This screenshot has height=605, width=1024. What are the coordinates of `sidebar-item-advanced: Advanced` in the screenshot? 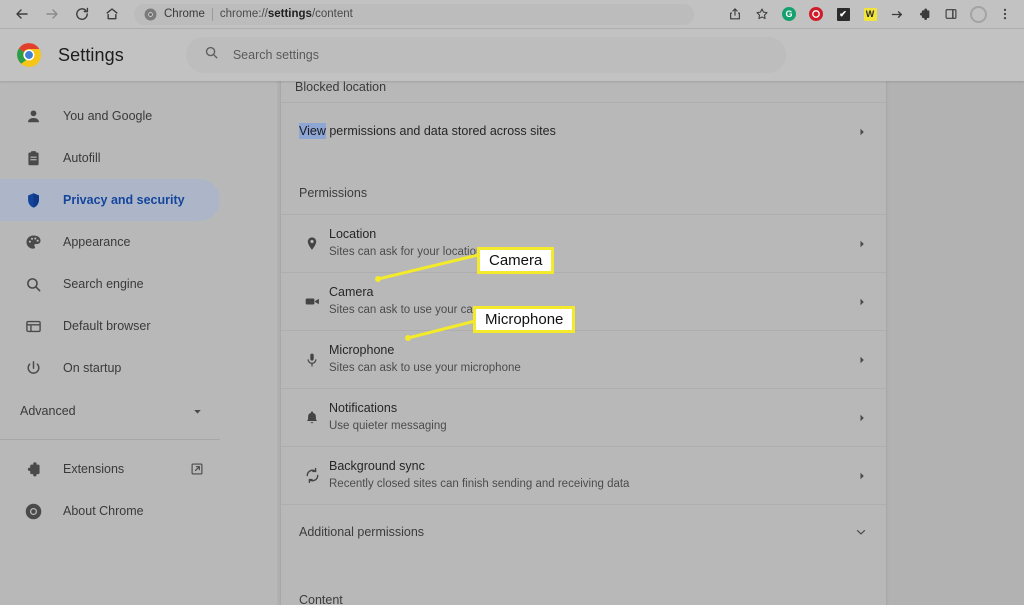 It's located at (110, 411).